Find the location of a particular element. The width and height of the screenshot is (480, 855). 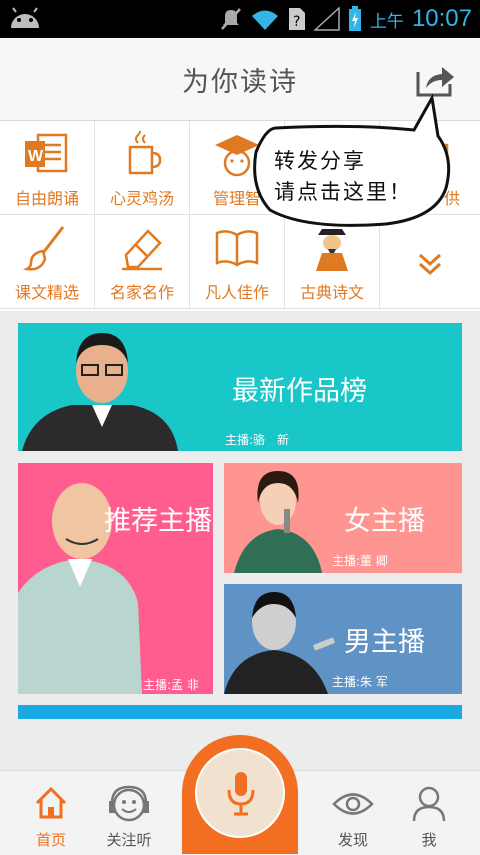

mute-icon is located at coordinates (231, 19).